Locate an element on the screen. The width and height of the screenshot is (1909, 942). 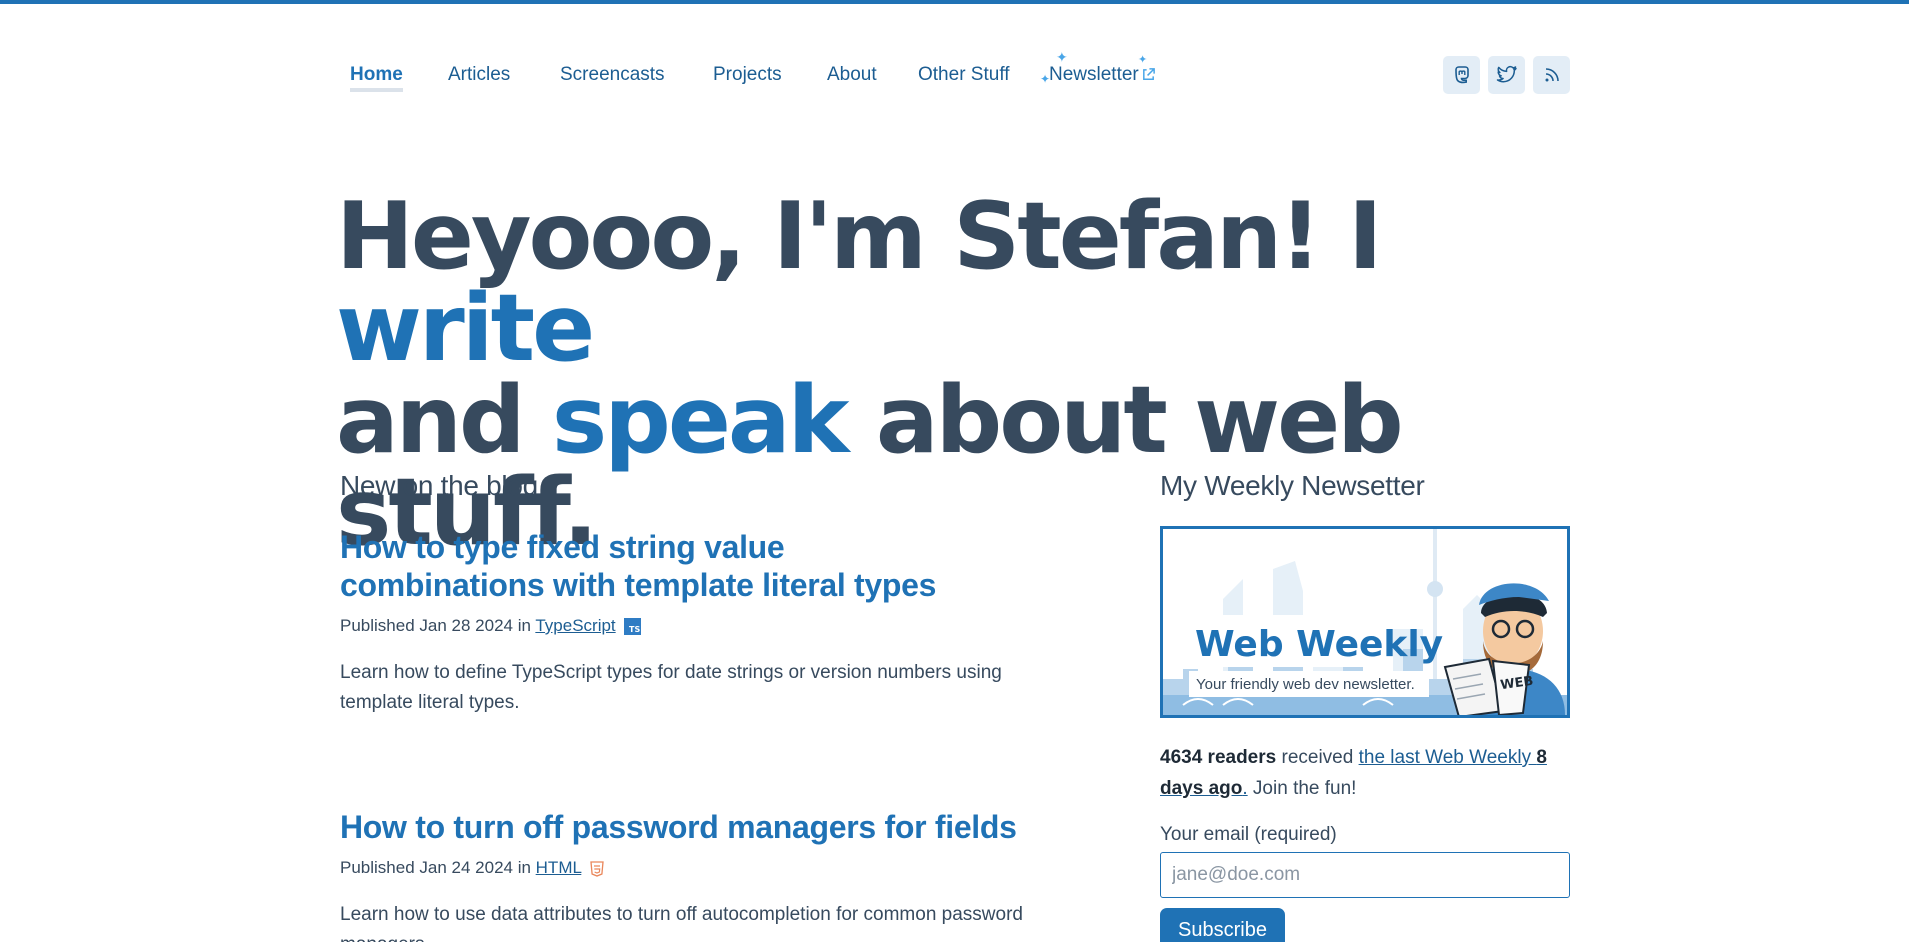
typescript-icon: TS is located at coordinates (633, 627).